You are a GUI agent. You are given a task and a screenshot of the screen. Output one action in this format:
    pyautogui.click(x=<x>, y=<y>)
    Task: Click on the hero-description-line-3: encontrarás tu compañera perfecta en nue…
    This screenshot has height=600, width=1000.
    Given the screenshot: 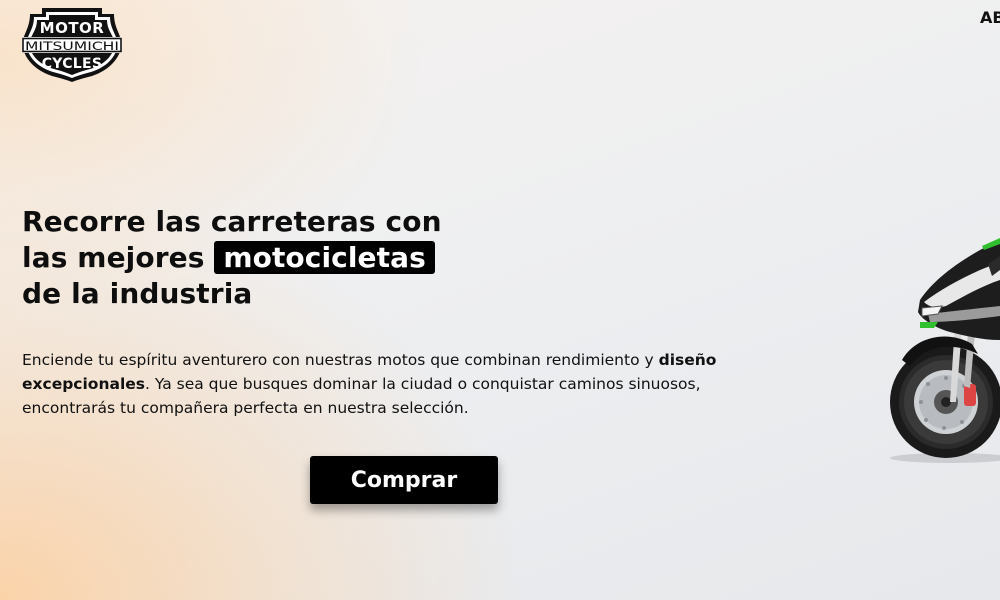 What is the action you would take?
    pyautogui.click(x=245, y=408)
    